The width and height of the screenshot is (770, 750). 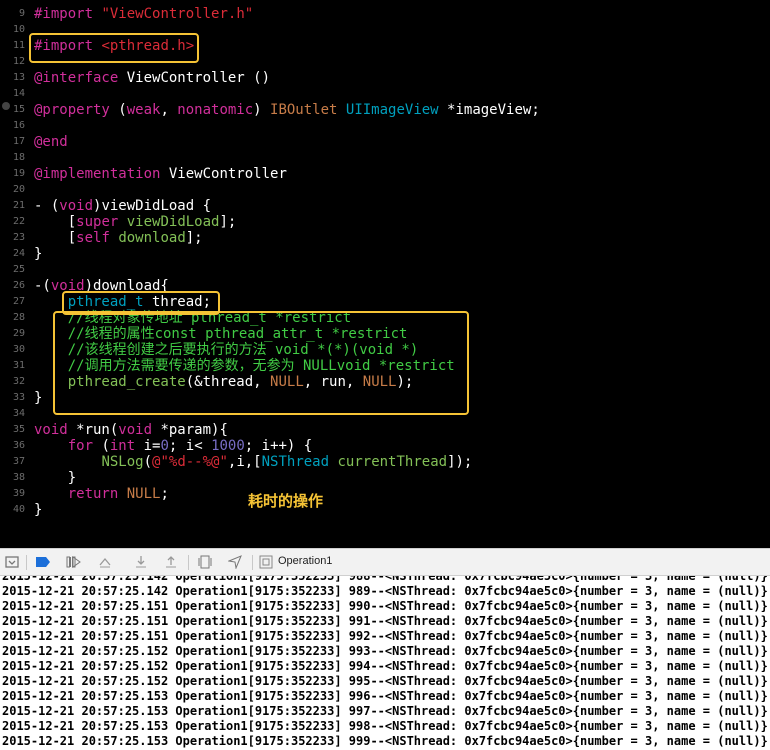 I want to click on code-text: //调用方法需要传递的参数，无参为 NULLvoid *restrict, so click(x=244, y=366).